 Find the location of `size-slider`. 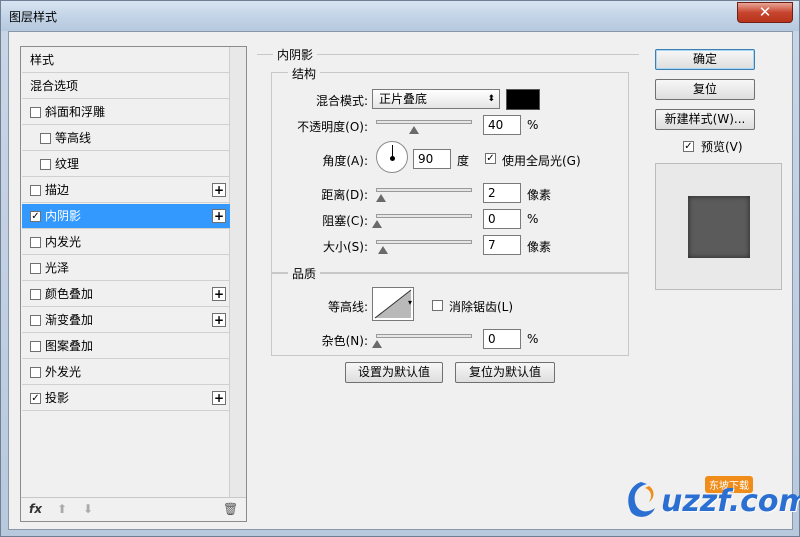

size-slider is located at coordinates (424, 242).